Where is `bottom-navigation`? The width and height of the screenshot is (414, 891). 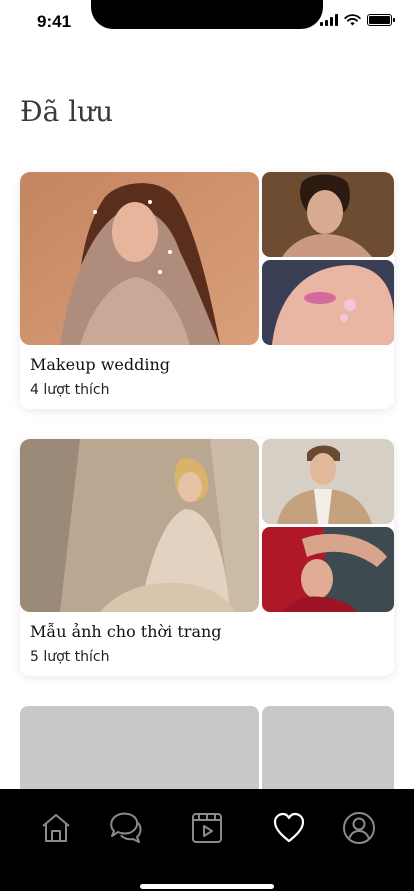
bottom-navigation is located at coordinates (207, 840).